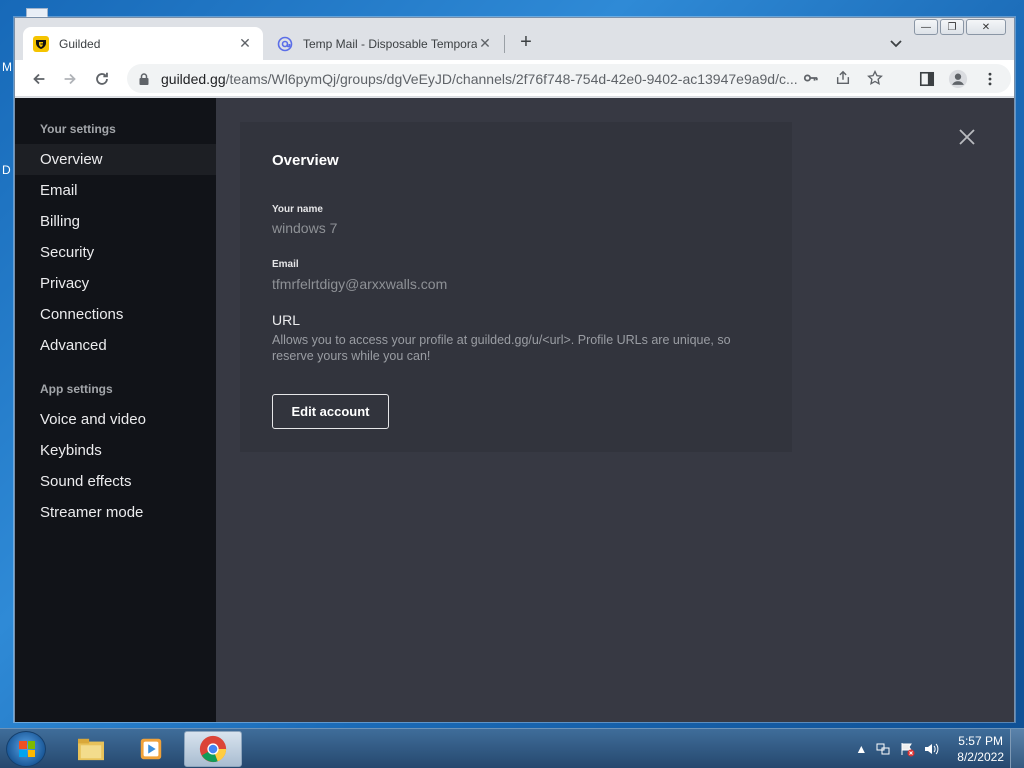  Describe the element at coordinates (907, 749) in the screenshot. I see `action-center-flag-icon` at that location.